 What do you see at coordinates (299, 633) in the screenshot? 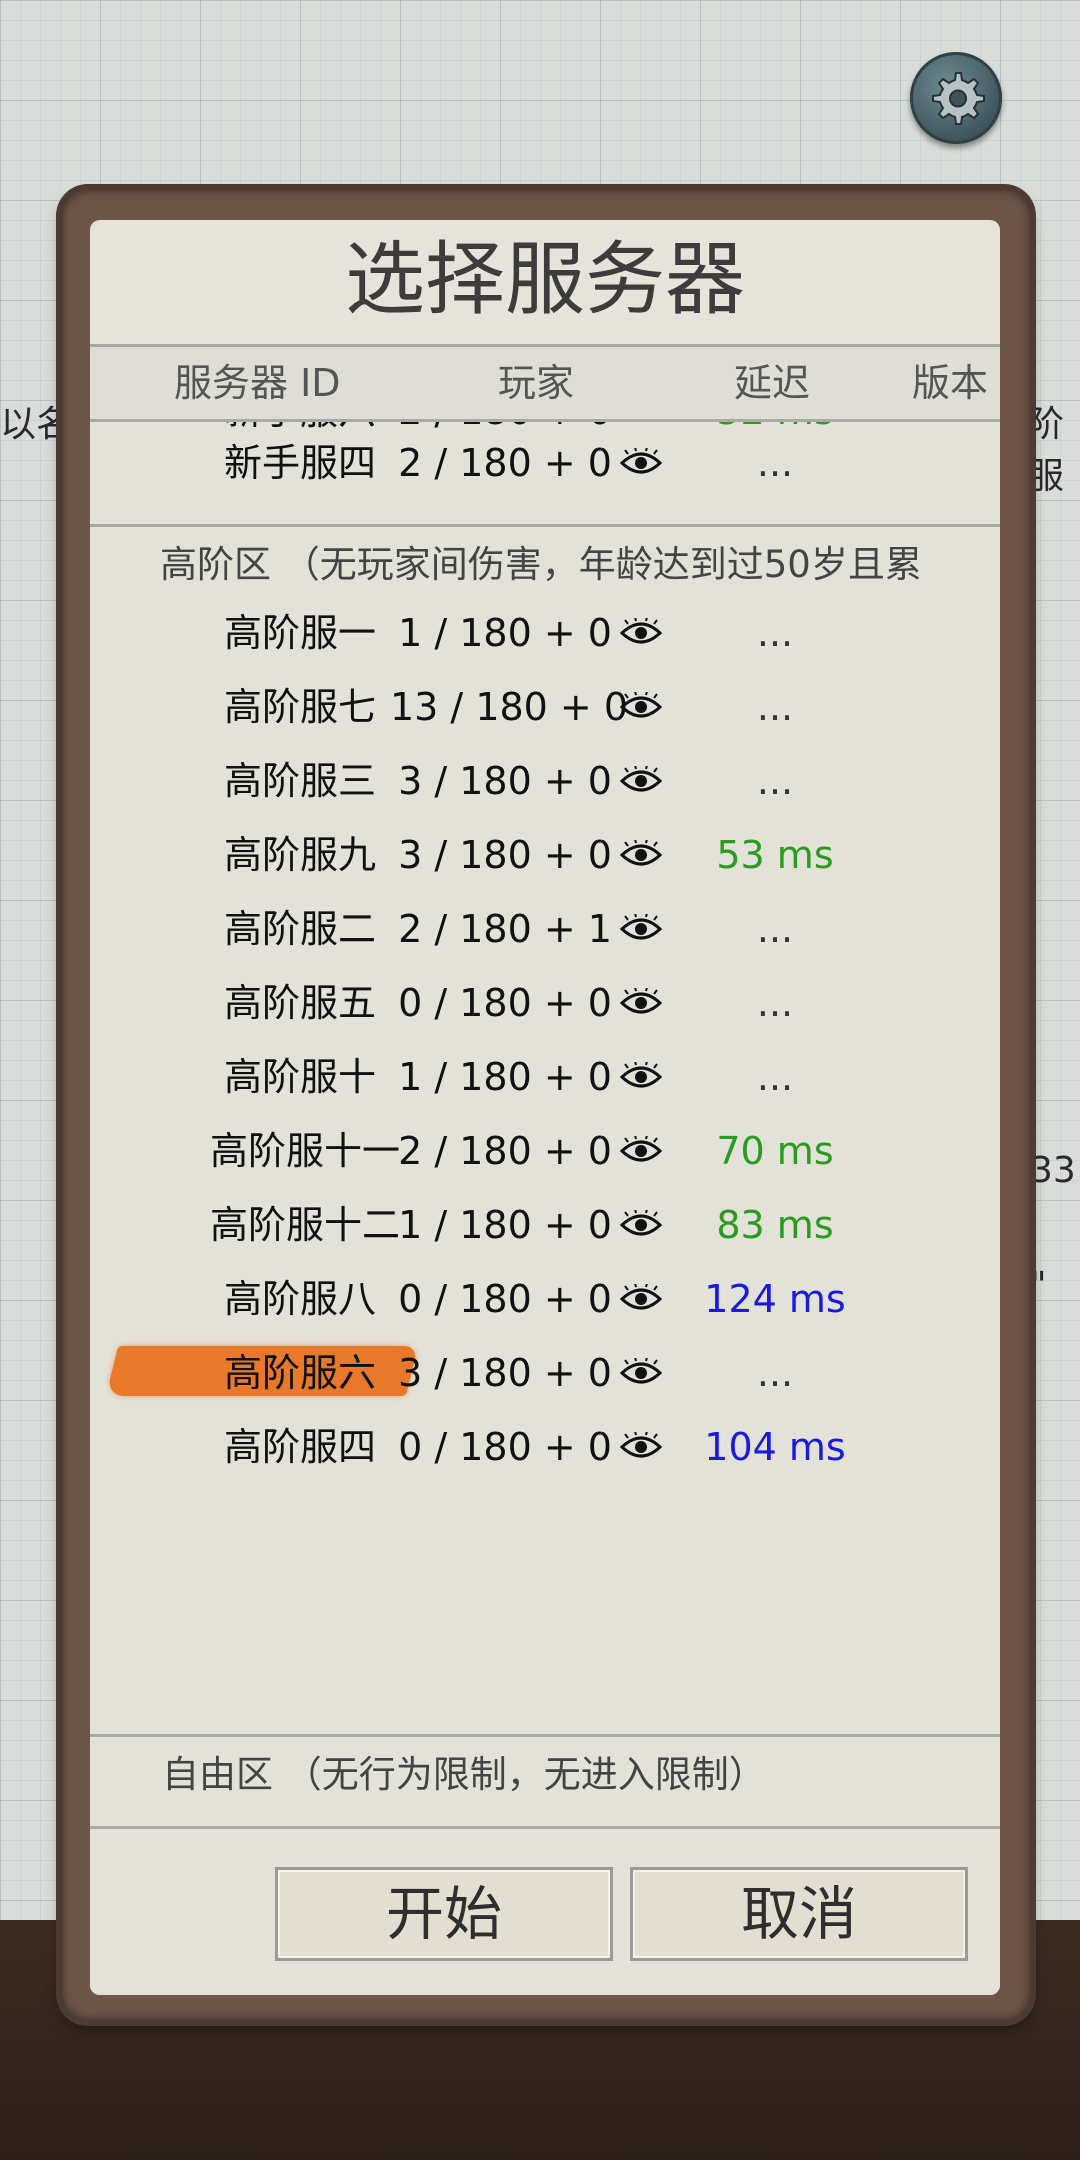
I see `server-name: 高阶服一` at bounding box center [299, 633].